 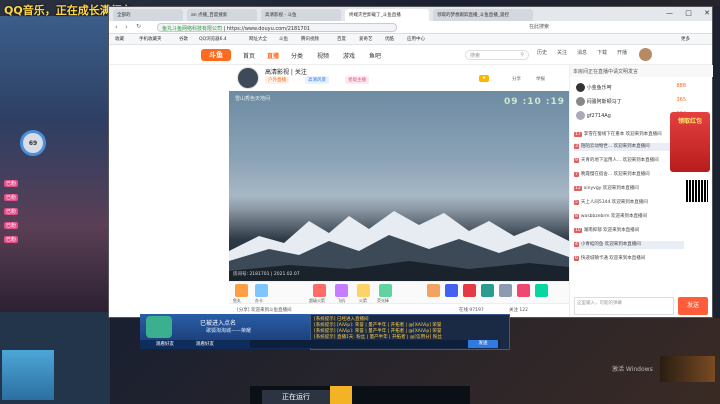 I want to click on refresh-icon: ↻, so click(x=138, y=26).